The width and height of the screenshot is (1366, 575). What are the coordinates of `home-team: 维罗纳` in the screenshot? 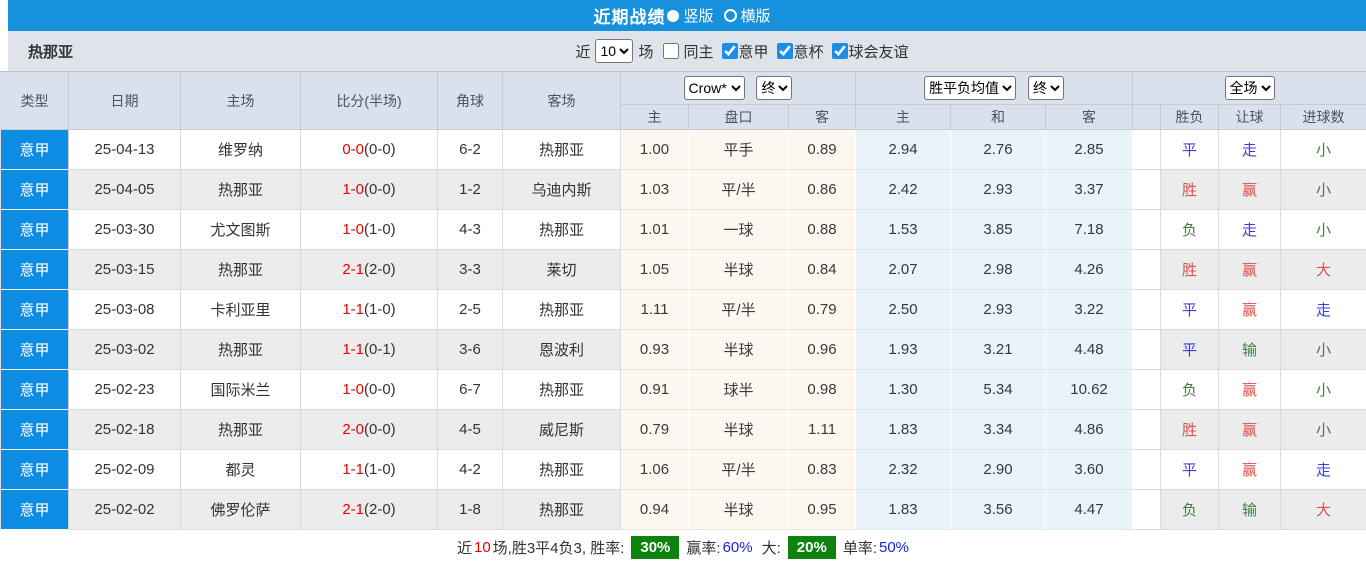 It's located at (241, 150).